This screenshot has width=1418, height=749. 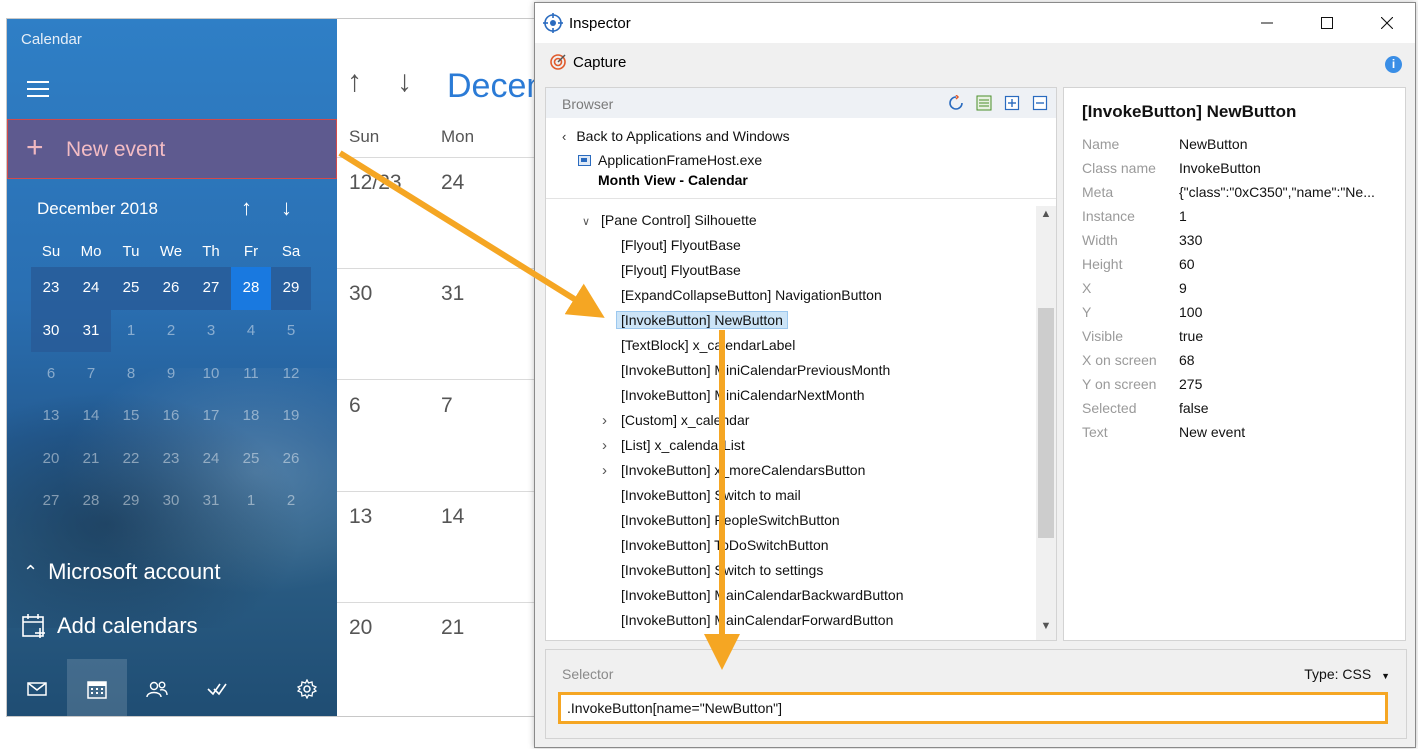 I want to click on microsoft-account-toggle: ⌃ Microsoft account, so click(x=122, y=572).